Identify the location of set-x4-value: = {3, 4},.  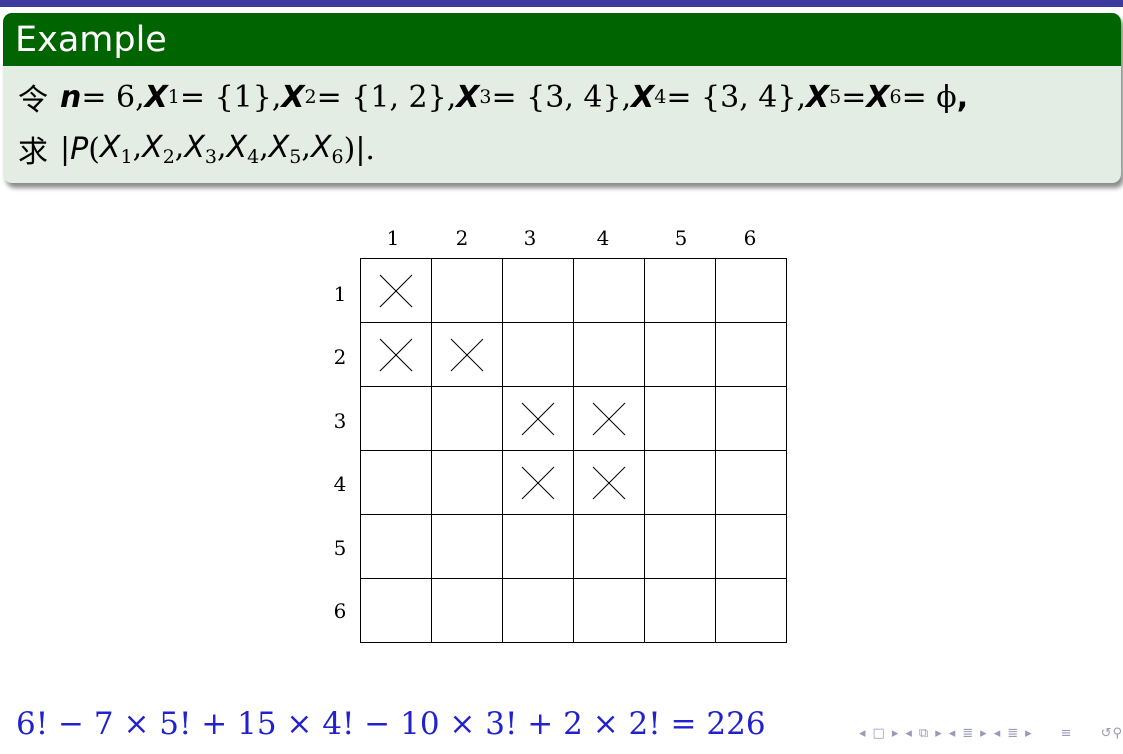
(736, 97).